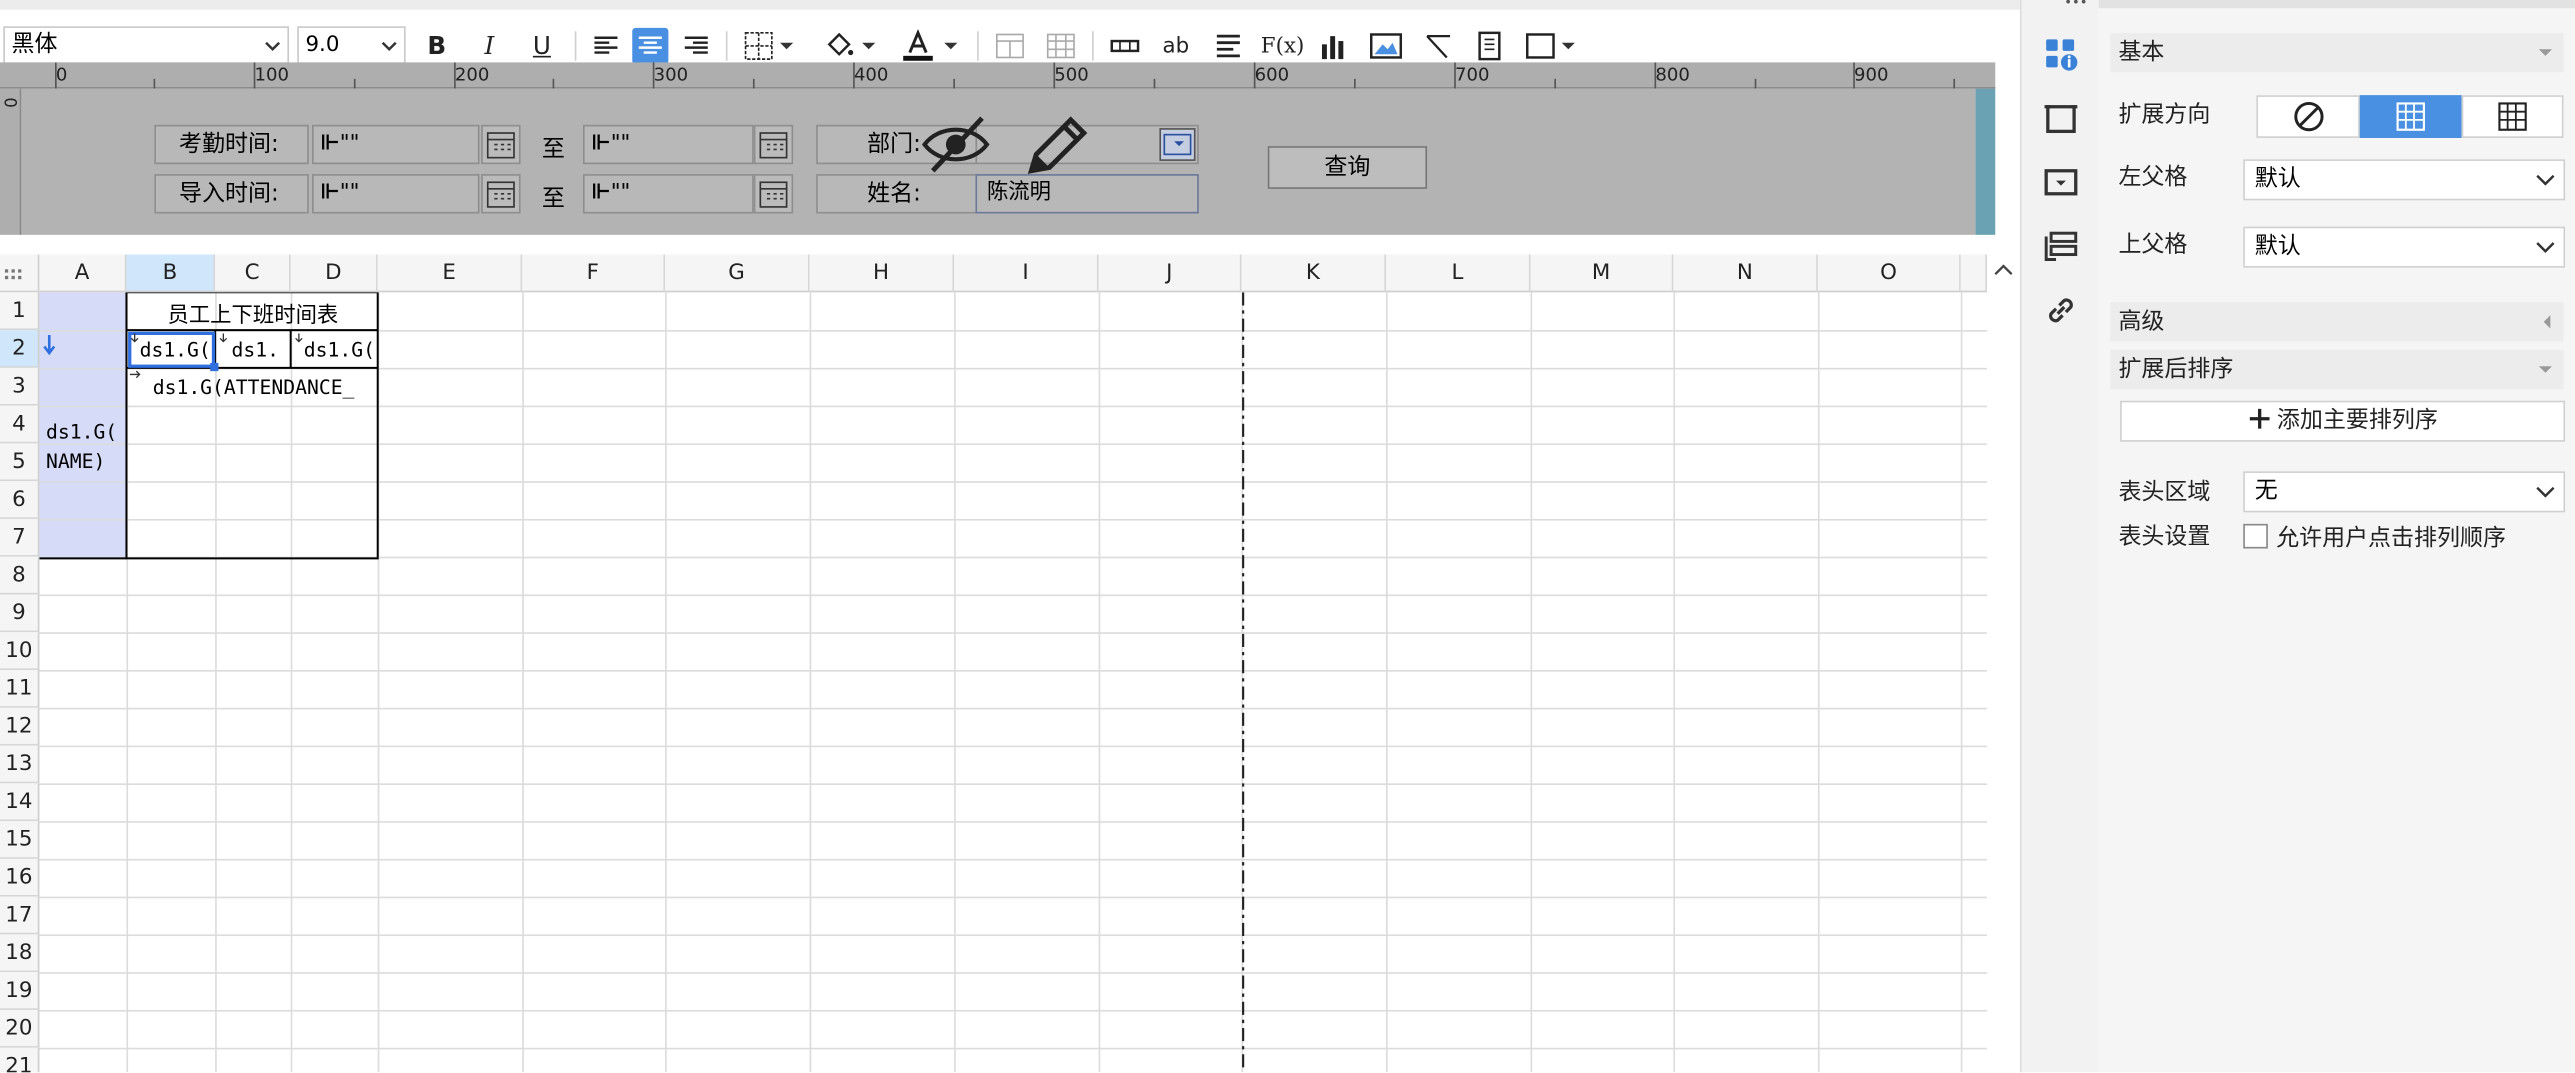 The width and height of the screenshot is (2575, 1073). I want to click on cell-a2-line1: ds1.G(, so click(81, 431).